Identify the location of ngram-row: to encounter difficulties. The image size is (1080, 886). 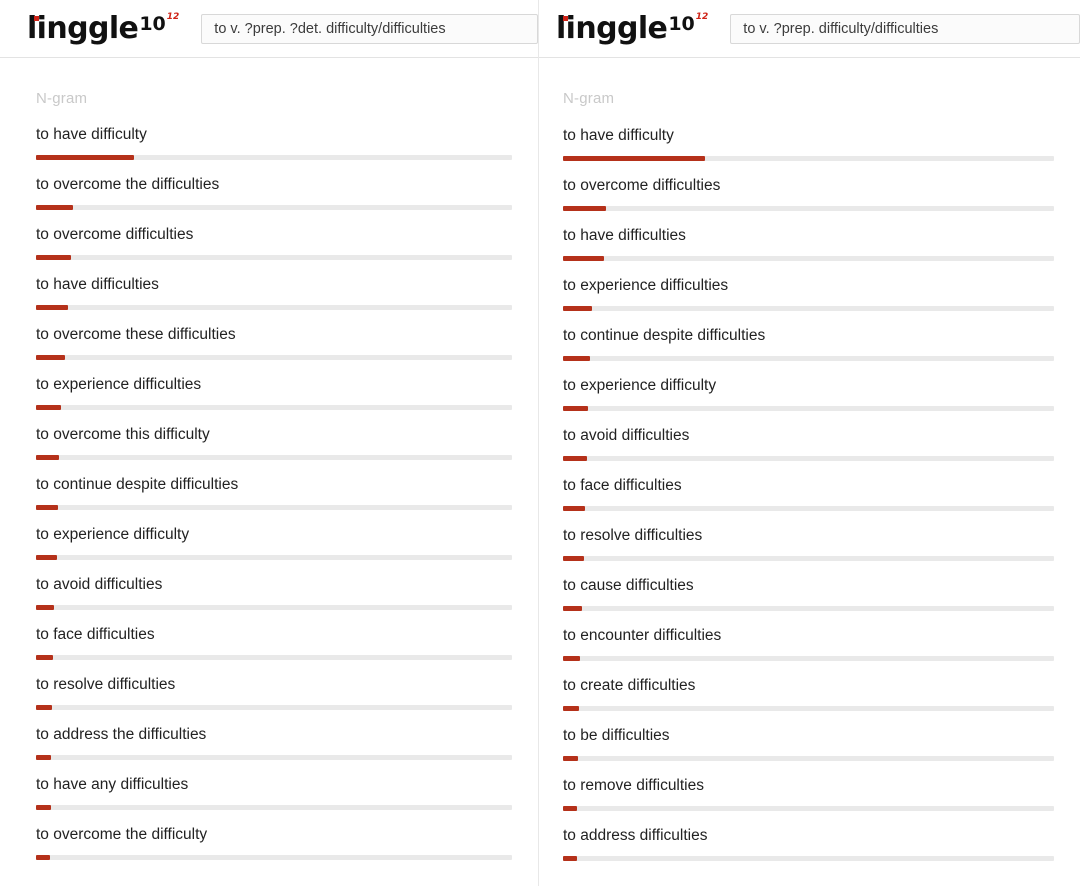
(808, 652).